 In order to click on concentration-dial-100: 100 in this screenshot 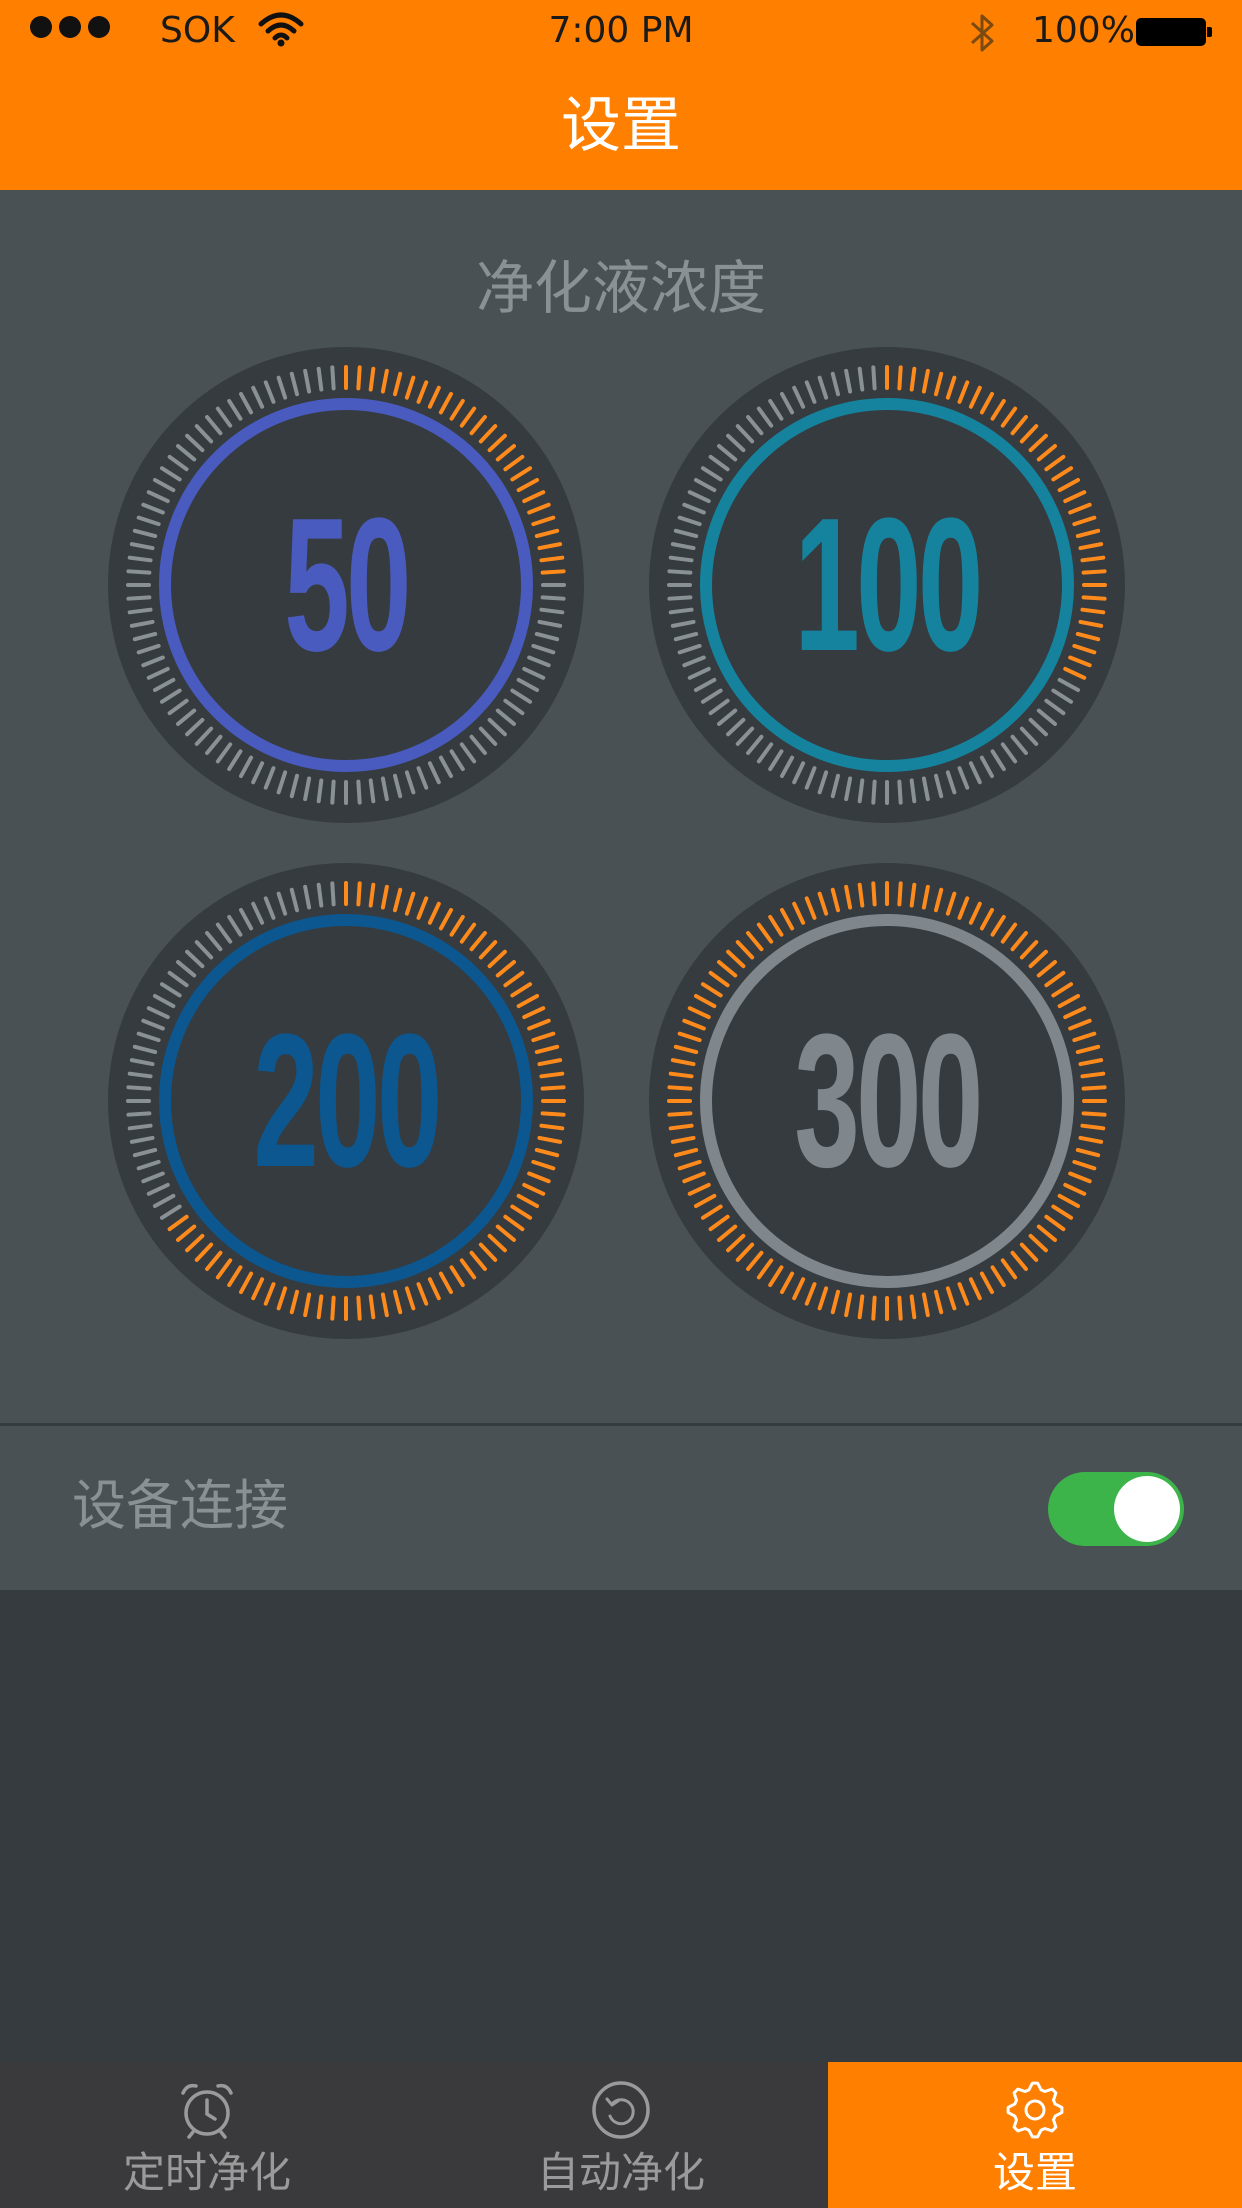, I will do `click(887, 585)`.